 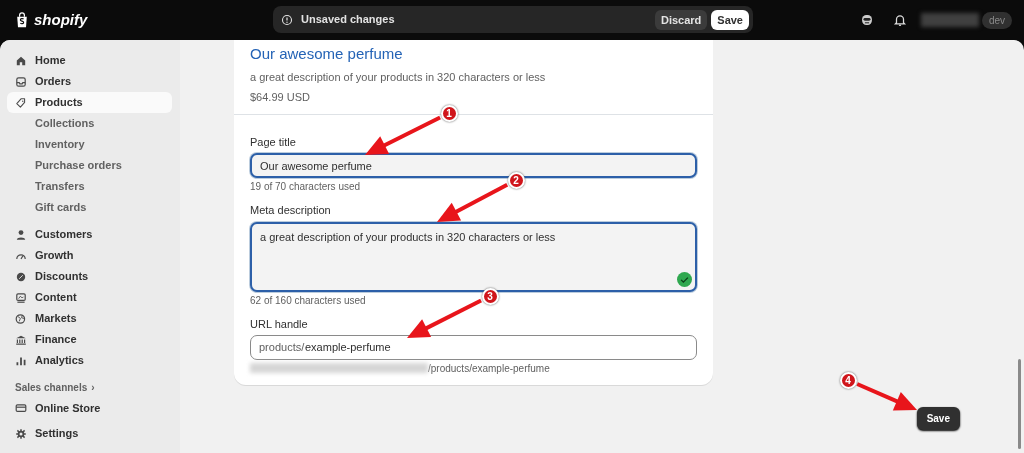 What do you see at coordinates (89, 387) in the screenshot?
I see `sidebar-item: Sales channels ›` at bounding box center [89, 387].